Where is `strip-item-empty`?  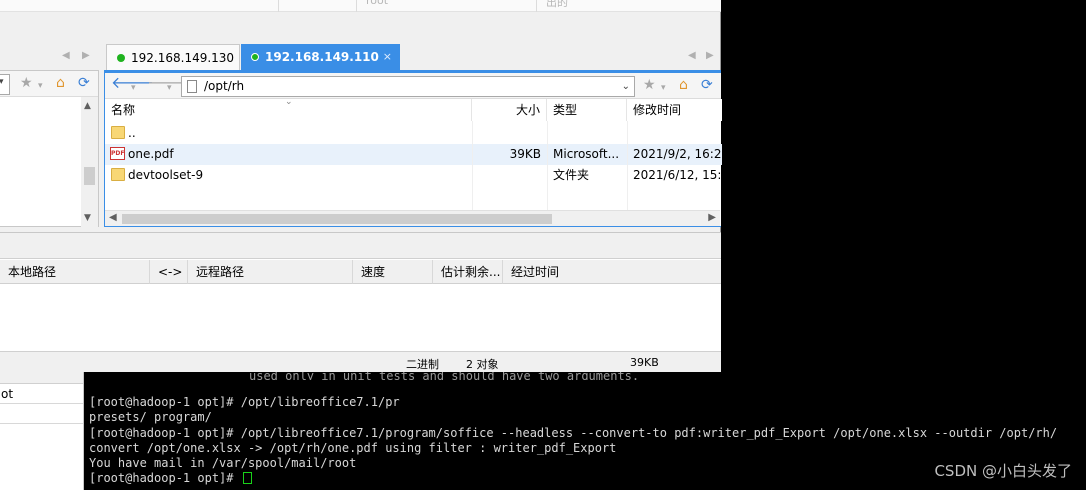
strip-item-empty is located at coordinates (41, 414).